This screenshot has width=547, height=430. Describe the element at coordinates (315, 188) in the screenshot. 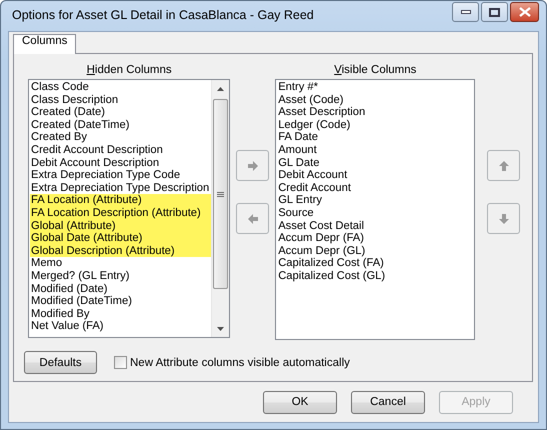

I see `list-item: Credit Account` at that location.